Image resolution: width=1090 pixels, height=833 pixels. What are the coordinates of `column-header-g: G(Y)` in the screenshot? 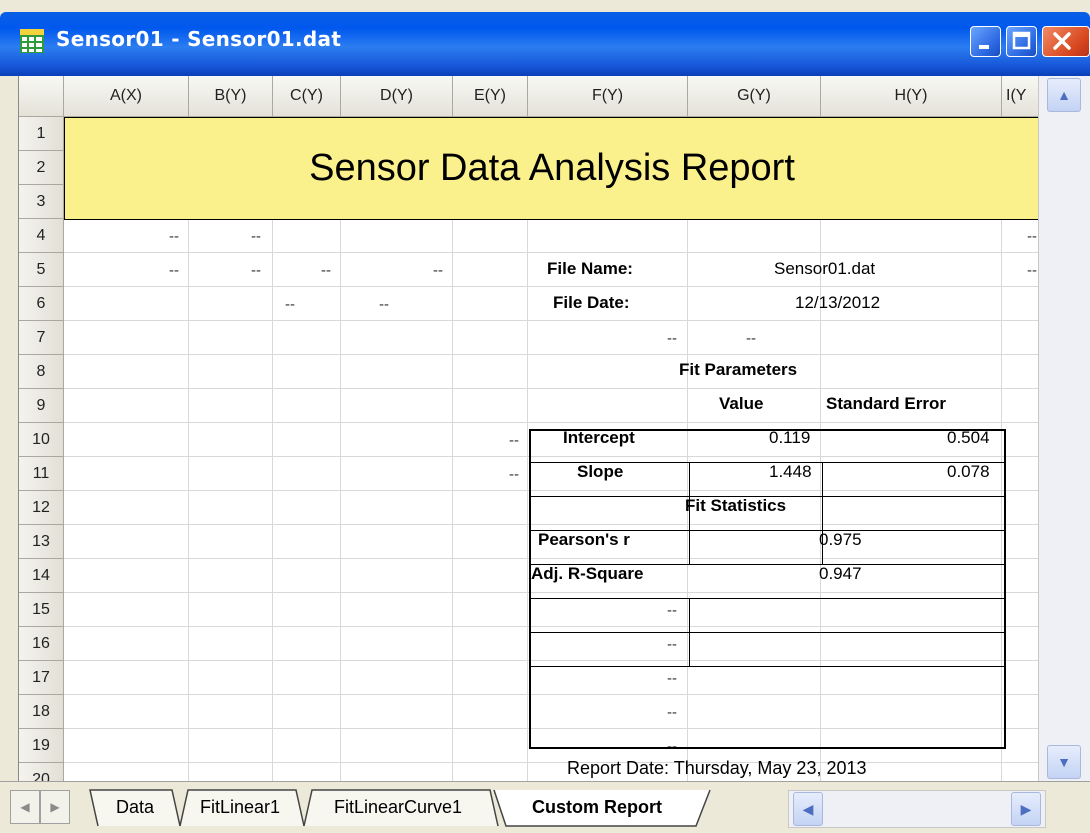 It's located at (754, 96).